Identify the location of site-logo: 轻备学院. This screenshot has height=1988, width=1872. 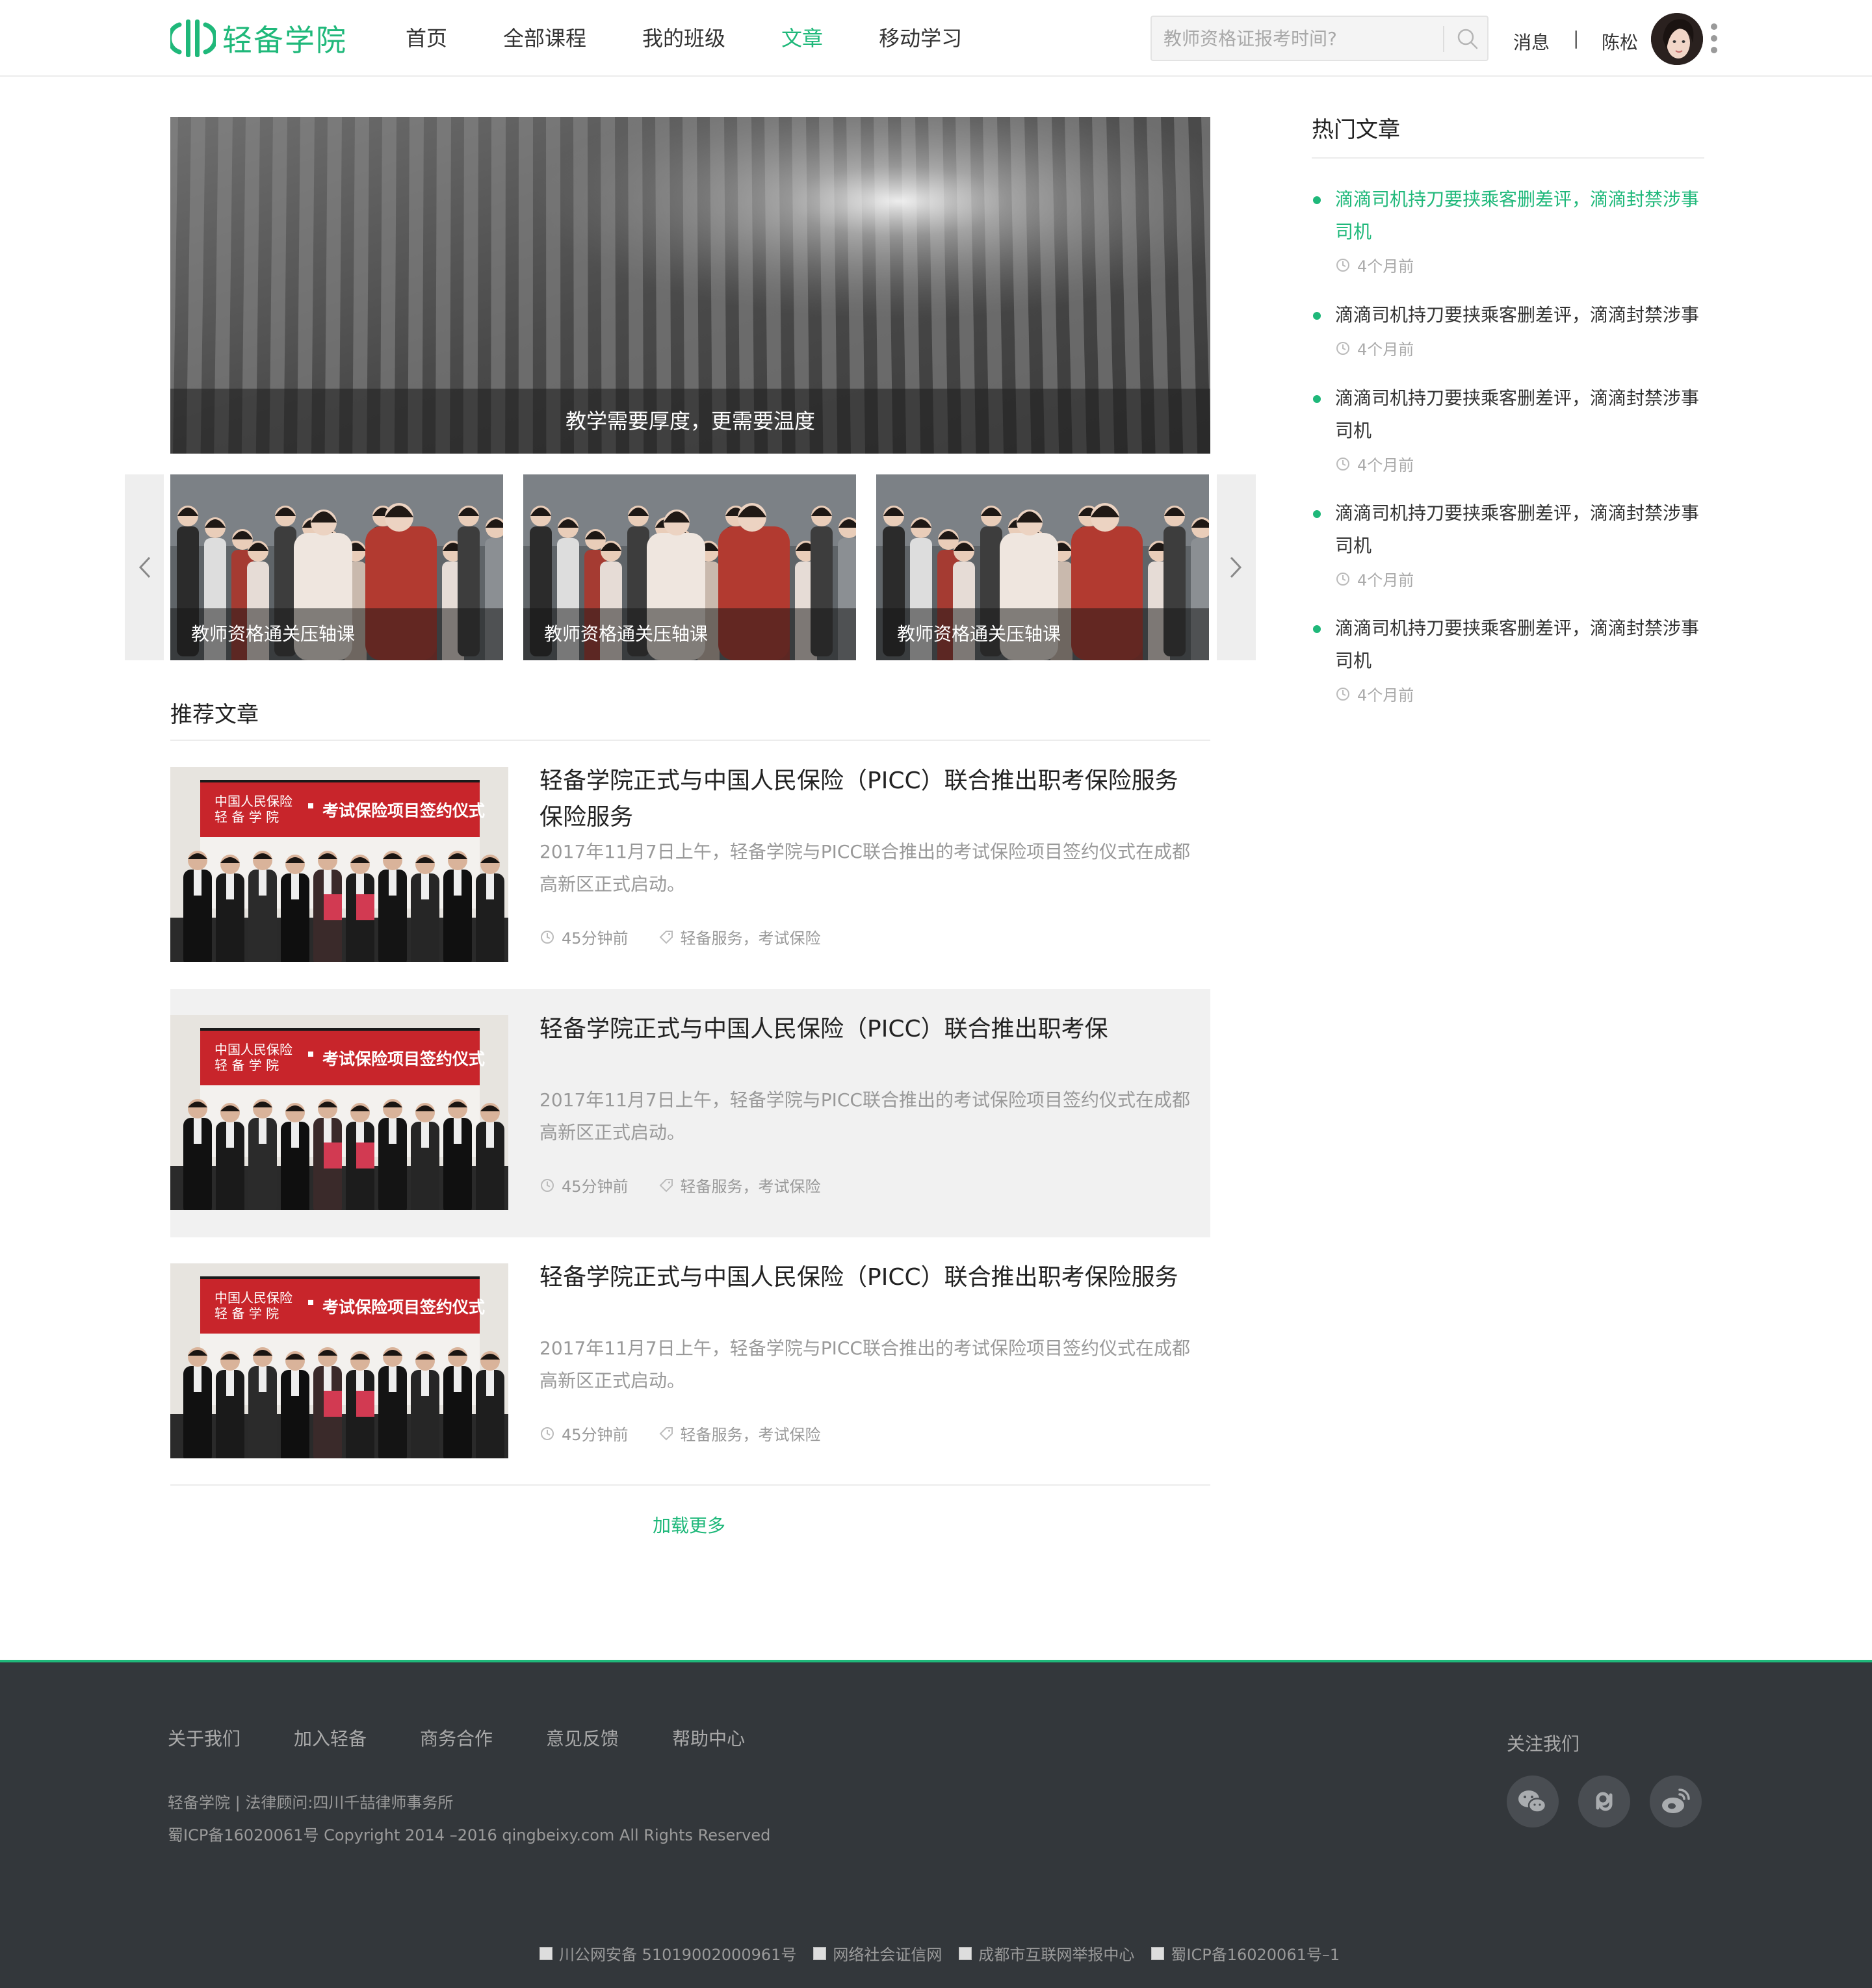
(259, 38).